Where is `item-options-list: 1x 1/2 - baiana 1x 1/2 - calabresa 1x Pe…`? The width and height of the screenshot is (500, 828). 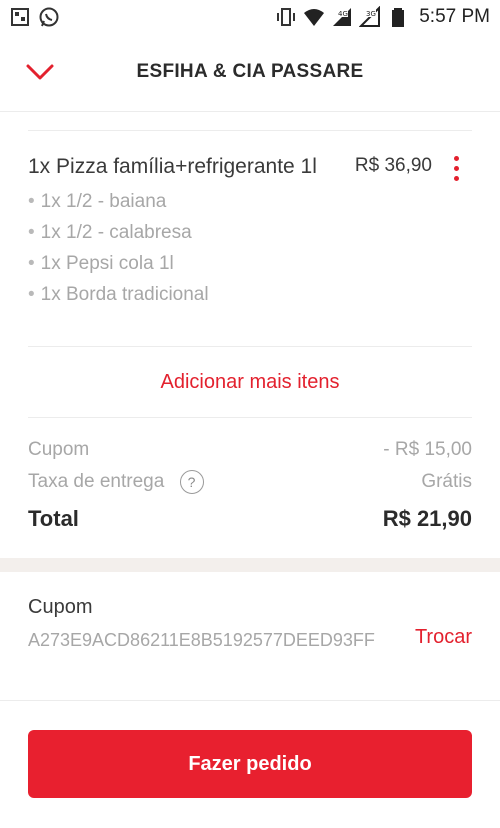
item-options-list: 1x 1/2 - baiana 1x 1/2 - calabresa 1x Pe… is located at coordinates (250, 248).